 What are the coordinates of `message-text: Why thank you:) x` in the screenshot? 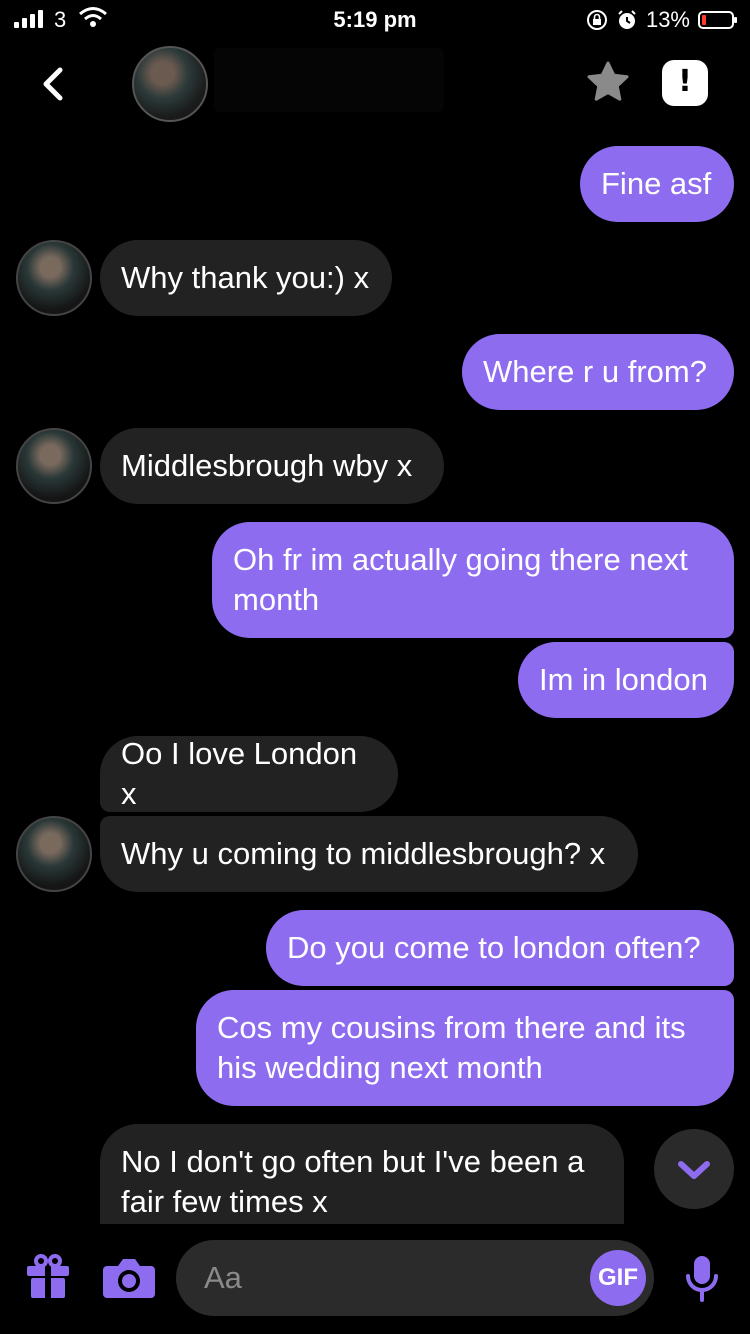 It's located at (245, 277).